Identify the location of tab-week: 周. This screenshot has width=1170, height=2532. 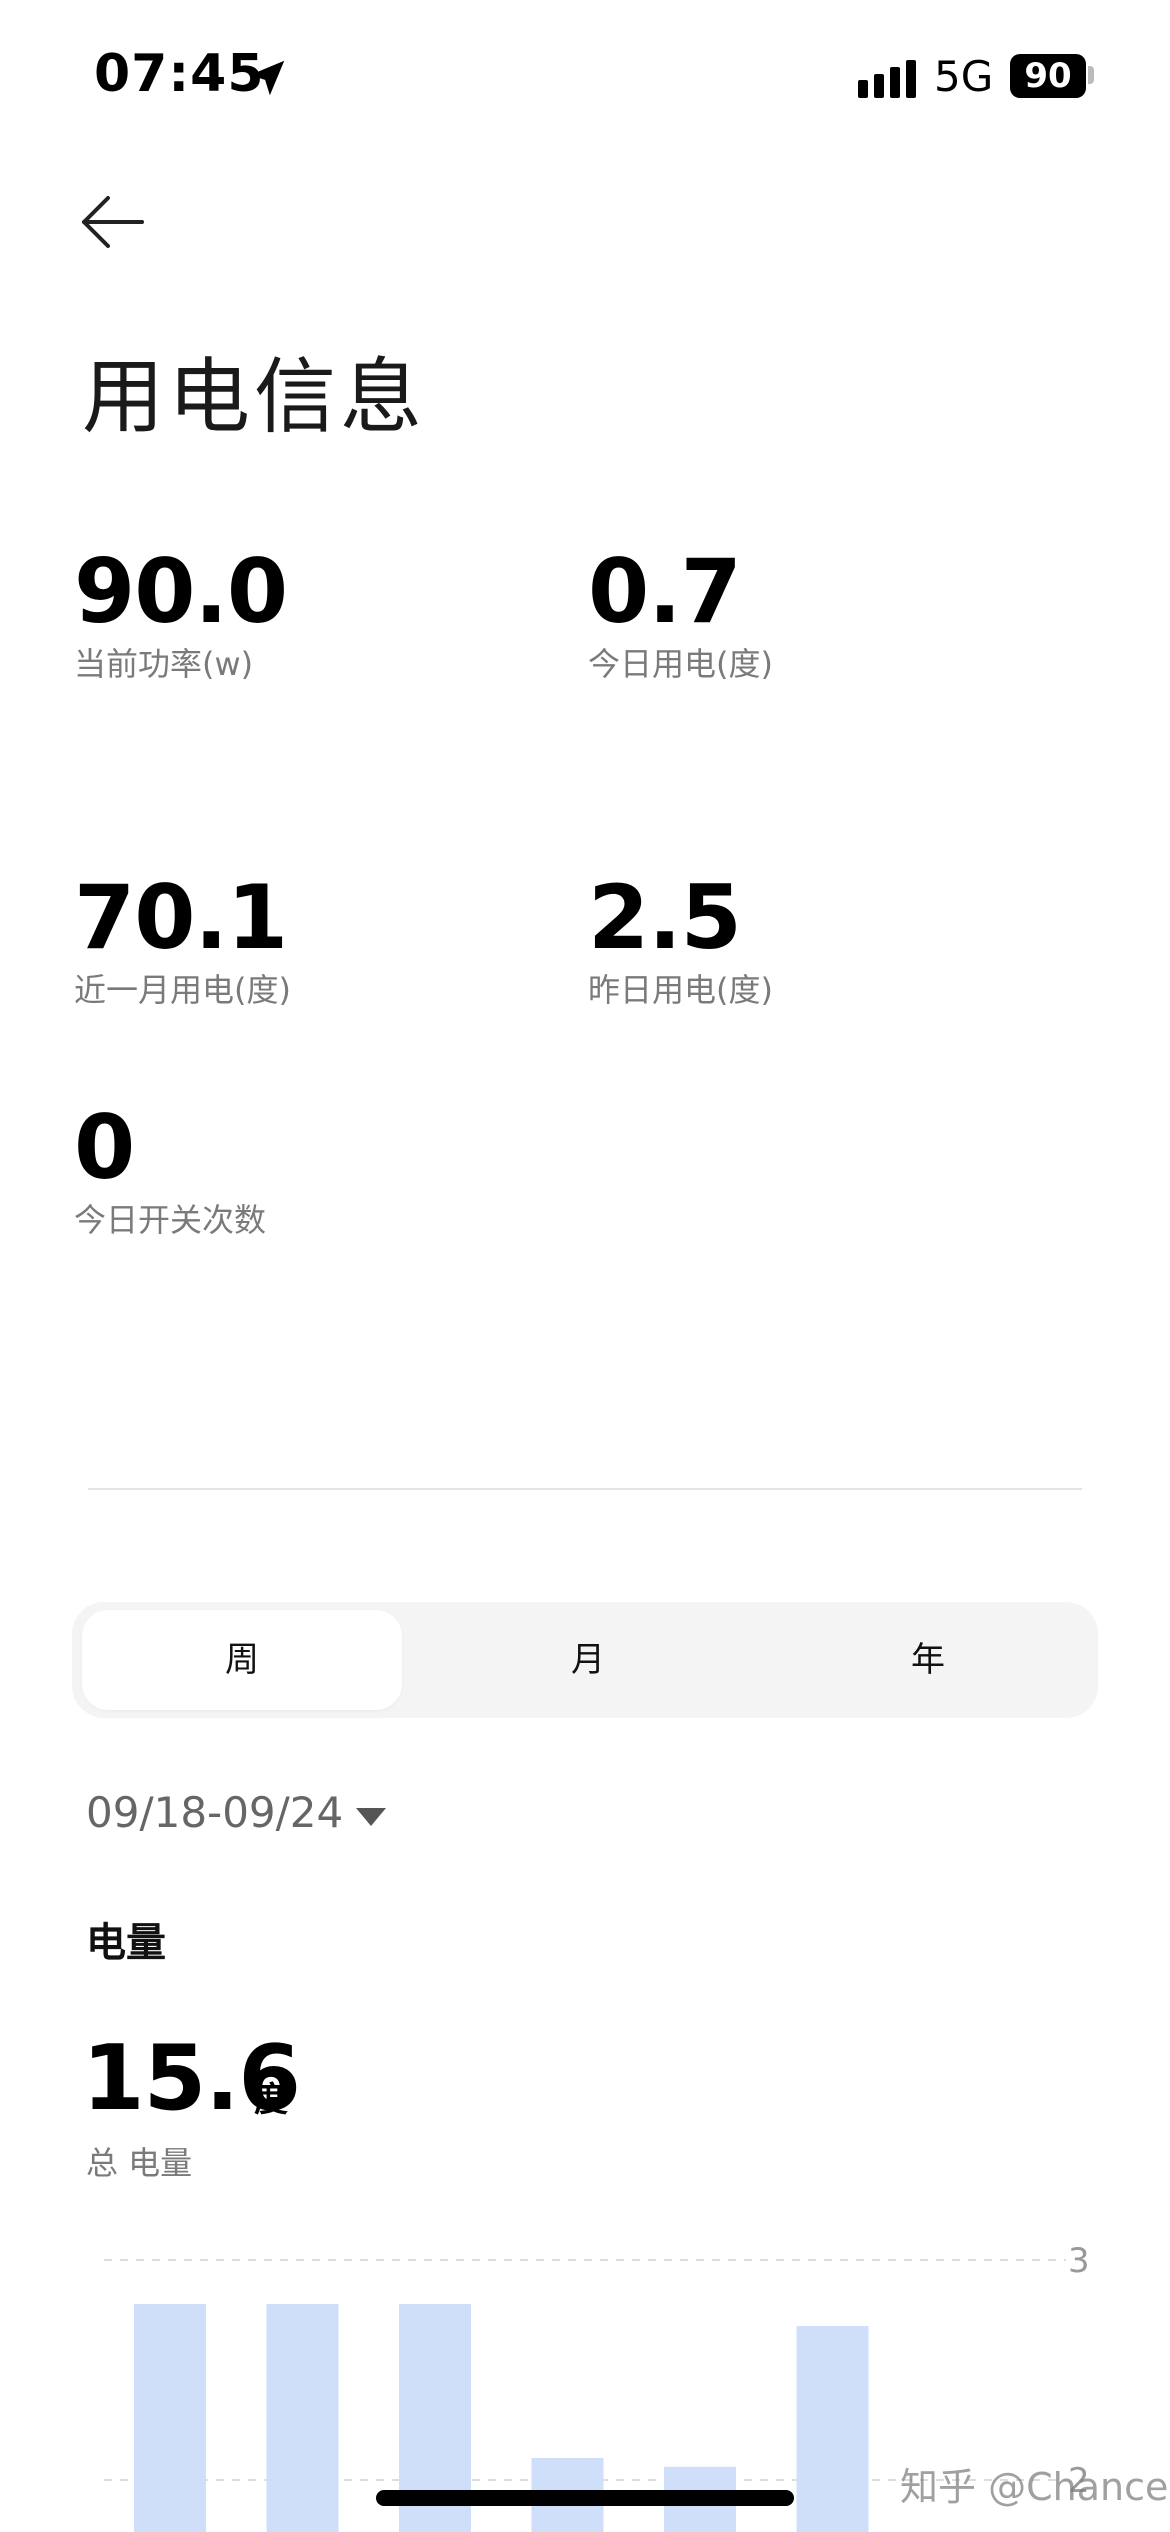
(242, 1660).